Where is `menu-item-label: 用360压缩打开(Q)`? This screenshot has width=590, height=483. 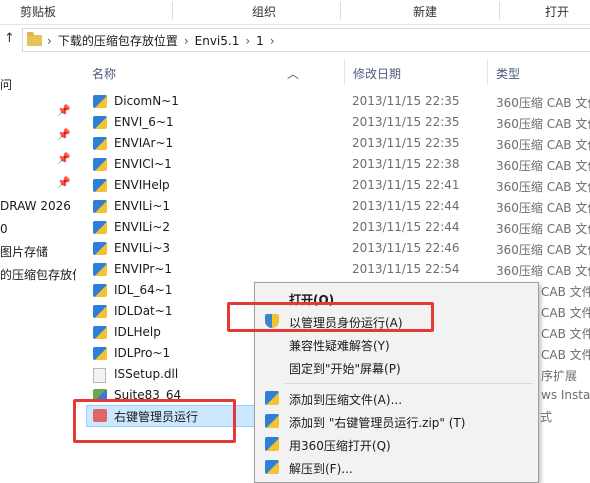 menu-item-label: 用360压缩打开(Q) is located at coordinates (340, 446).